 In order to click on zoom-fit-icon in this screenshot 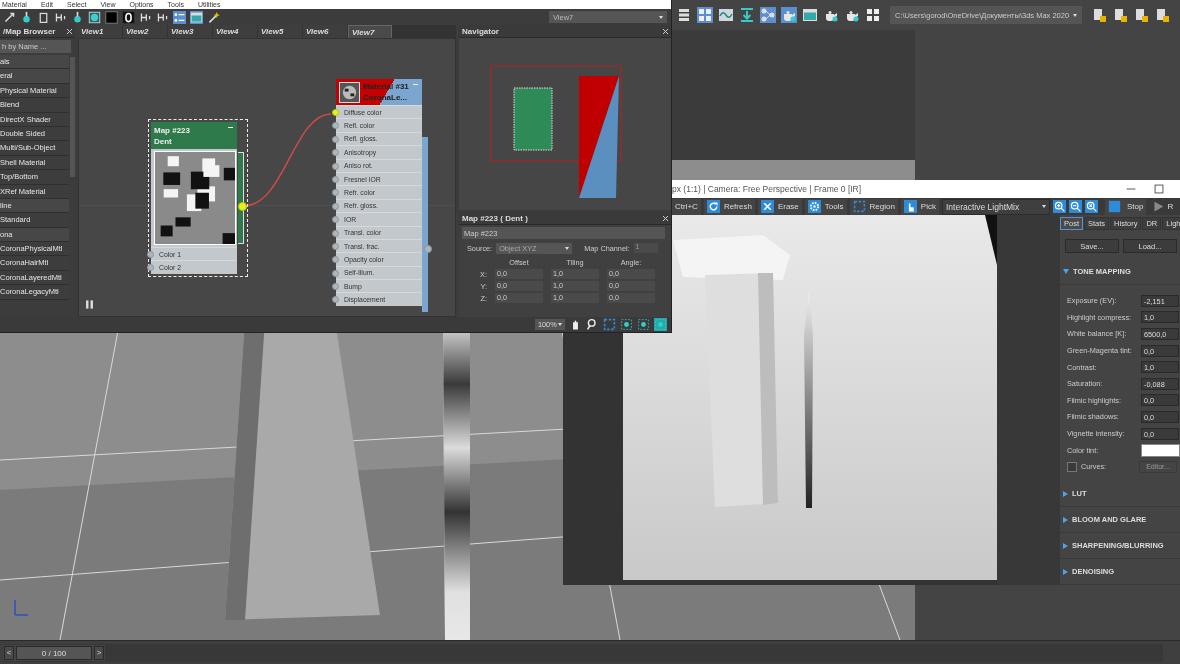, I will do `click(1091, 207)`.